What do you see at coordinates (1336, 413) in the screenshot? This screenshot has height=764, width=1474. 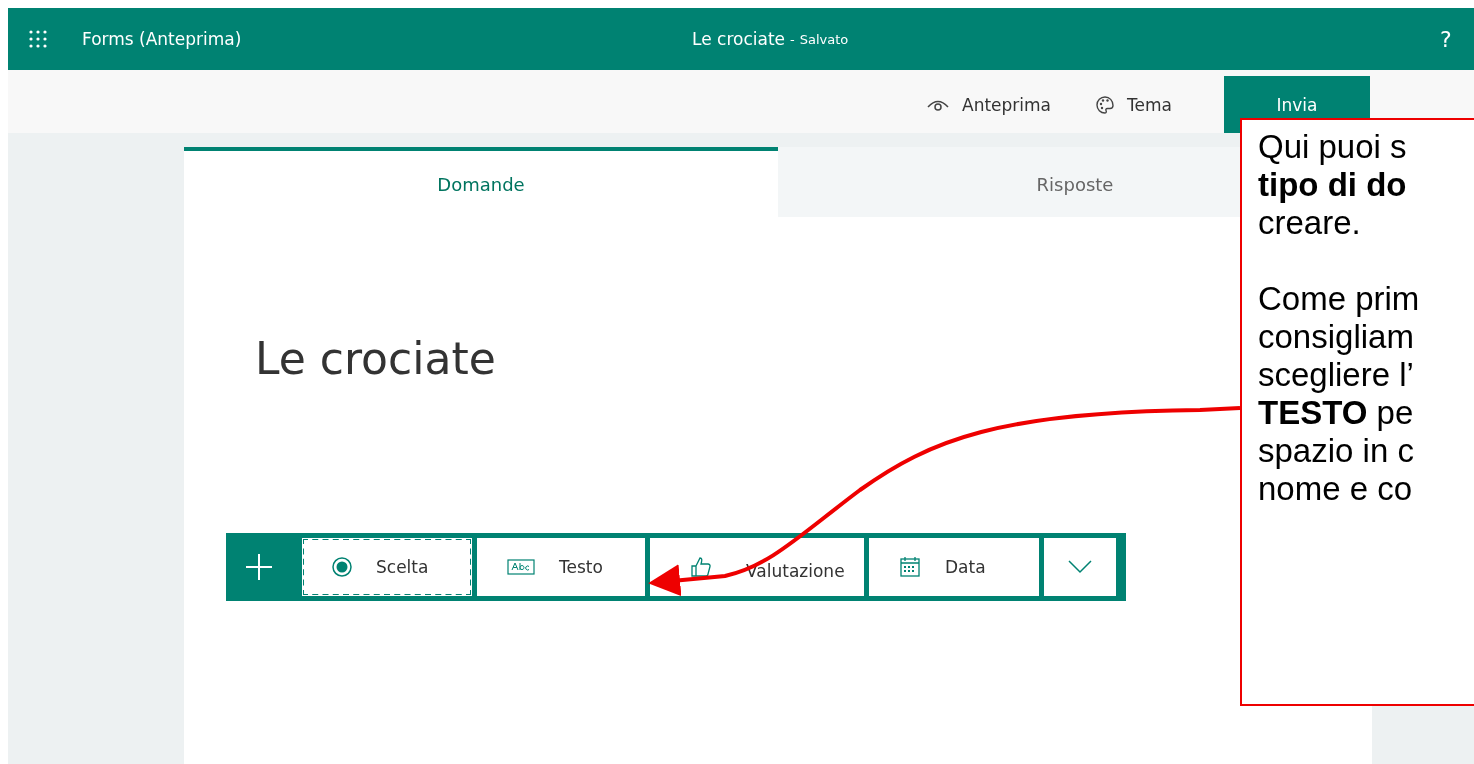 I see `callout-text: TESTO pe` at bounding box center [1336, 413].